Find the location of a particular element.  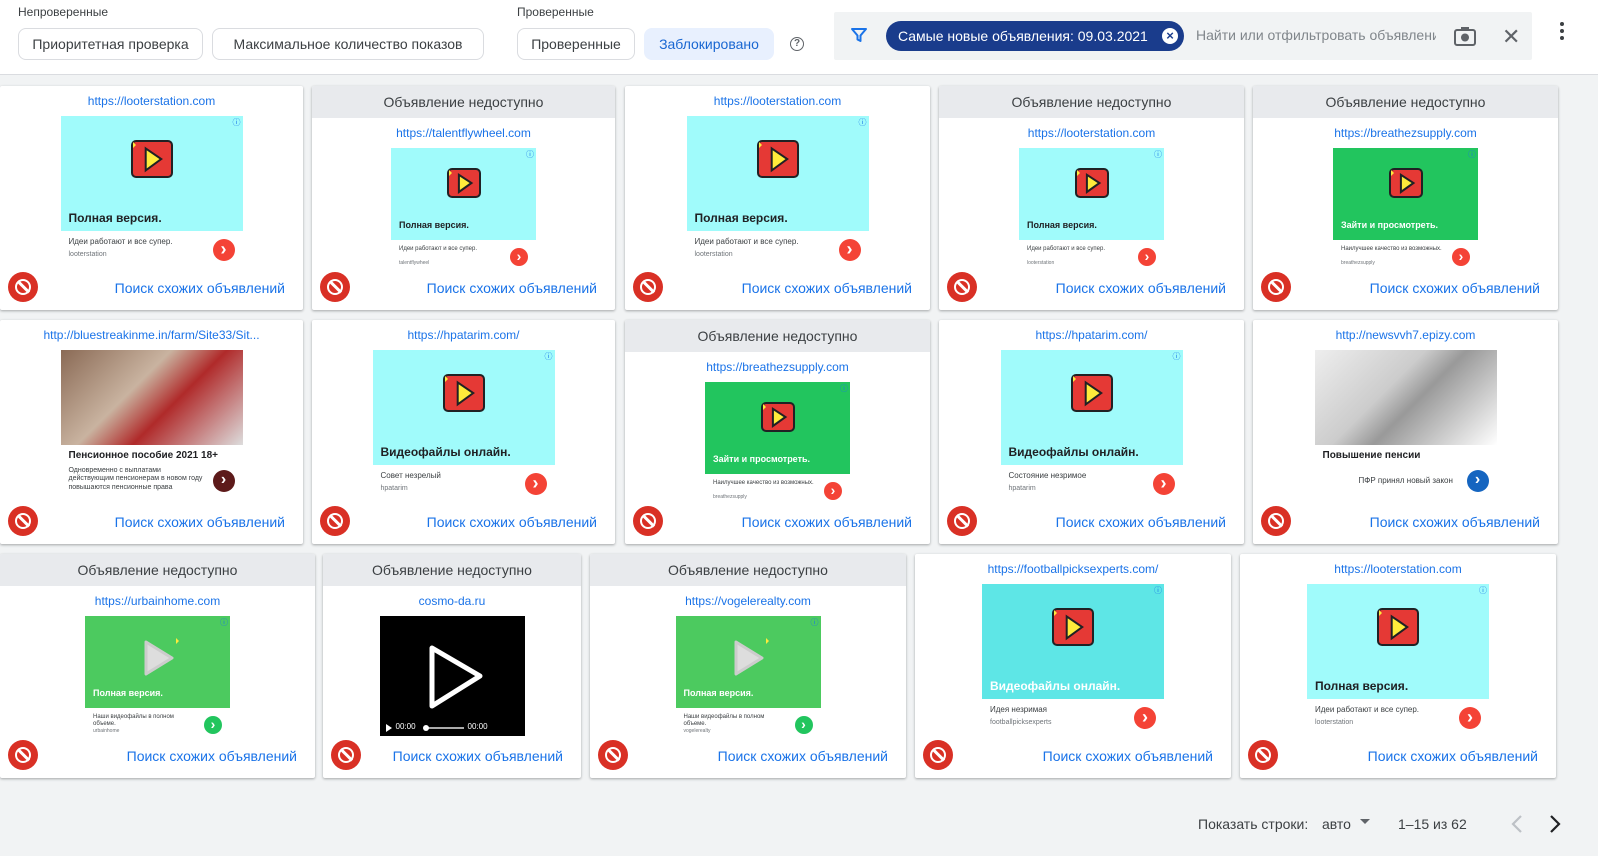

search-input: Найти или отфильтровать объявлени is located at coordinates (1316, 35).